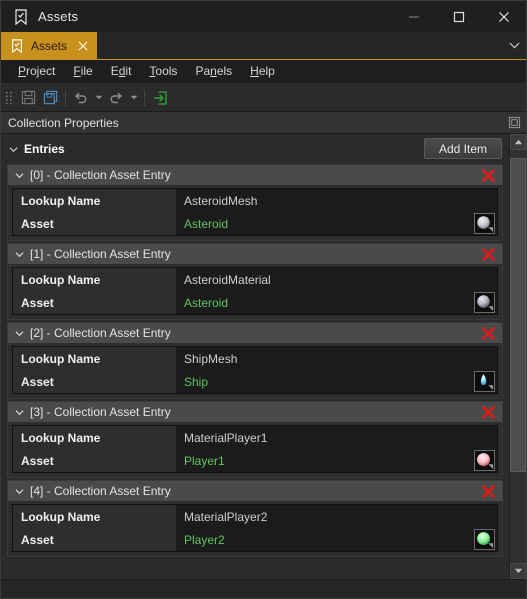 Image resolution: width=527 pixels, height=599 pixels. I want to click on undo-arrow-icon, so click(80, 97).